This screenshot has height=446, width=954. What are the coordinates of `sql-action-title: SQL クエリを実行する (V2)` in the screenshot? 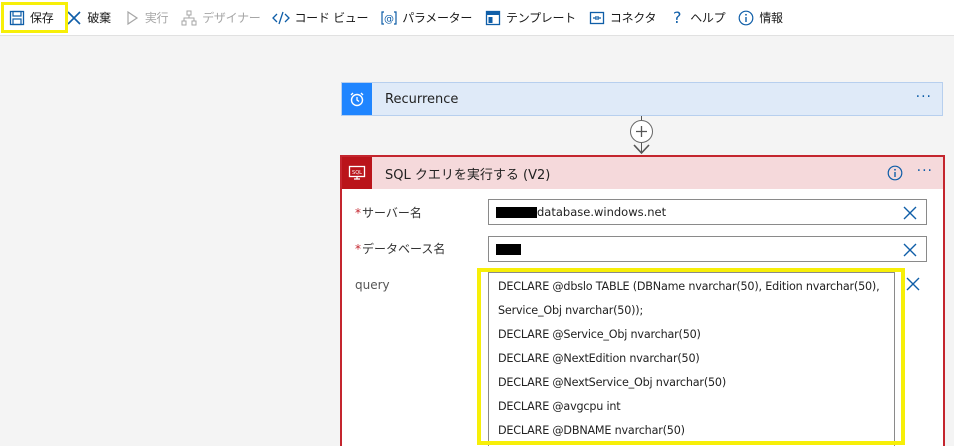 It's located at (468, 175).